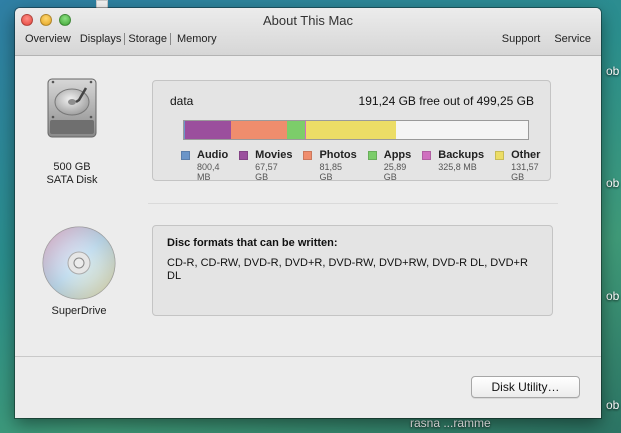 This screenshot has width=621, height=433. I want to click on legend-size: 800,4 MB, so click(208, 172).